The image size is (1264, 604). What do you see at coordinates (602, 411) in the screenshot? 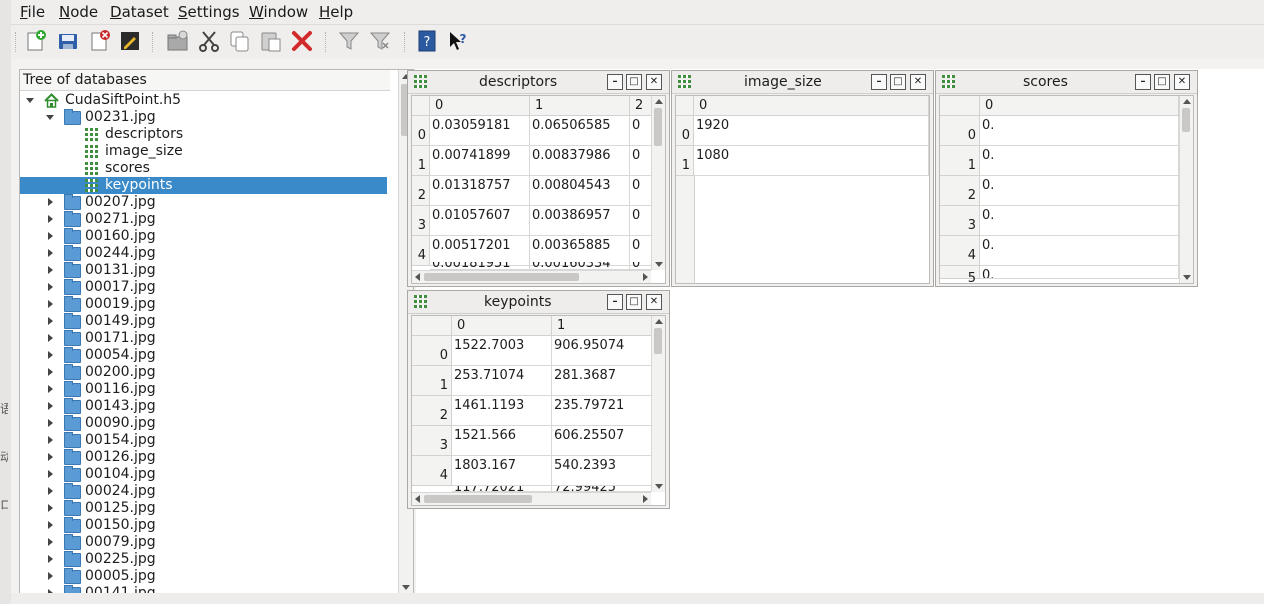
I see `table-cell: 235.79721` at bounding box center [602, 411].